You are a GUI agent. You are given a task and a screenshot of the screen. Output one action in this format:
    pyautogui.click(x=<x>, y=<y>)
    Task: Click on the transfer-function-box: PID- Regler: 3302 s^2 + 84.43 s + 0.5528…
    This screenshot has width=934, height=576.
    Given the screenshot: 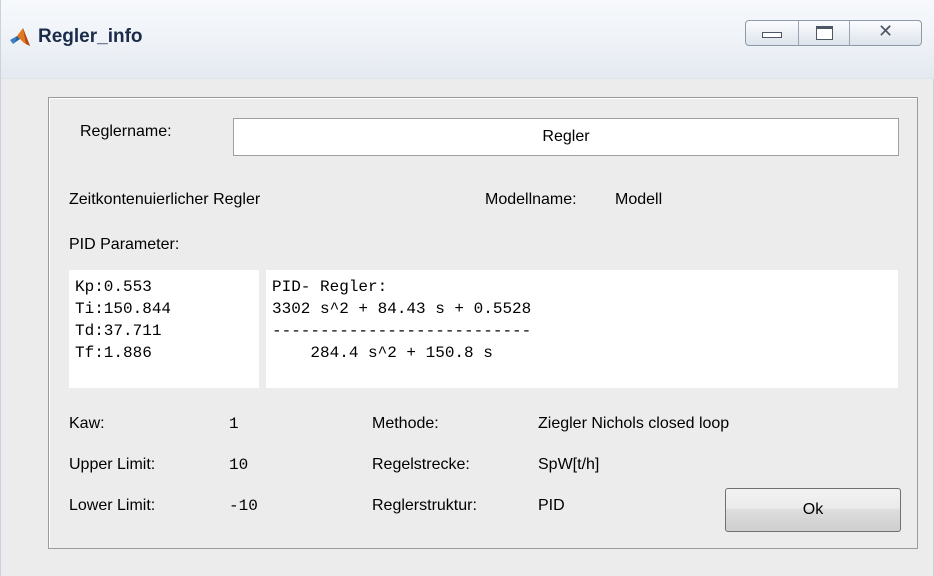 What is the action you would take?
    pyautogui.click(x=582, y=329)
    